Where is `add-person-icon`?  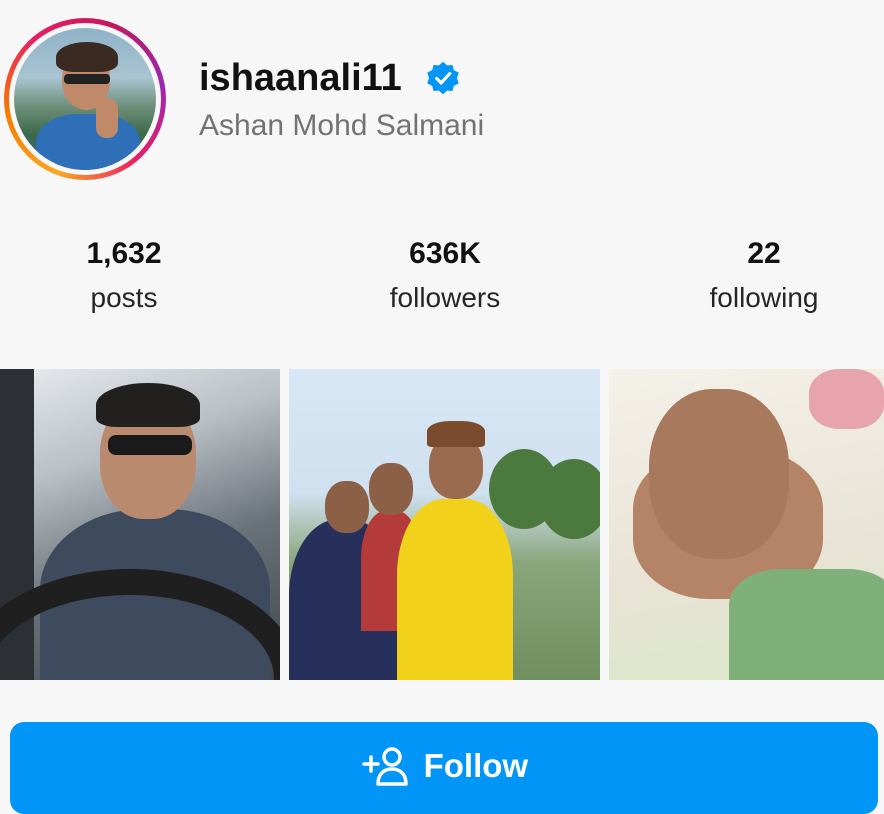
add-person-icon is located at coordinates (385, 766).